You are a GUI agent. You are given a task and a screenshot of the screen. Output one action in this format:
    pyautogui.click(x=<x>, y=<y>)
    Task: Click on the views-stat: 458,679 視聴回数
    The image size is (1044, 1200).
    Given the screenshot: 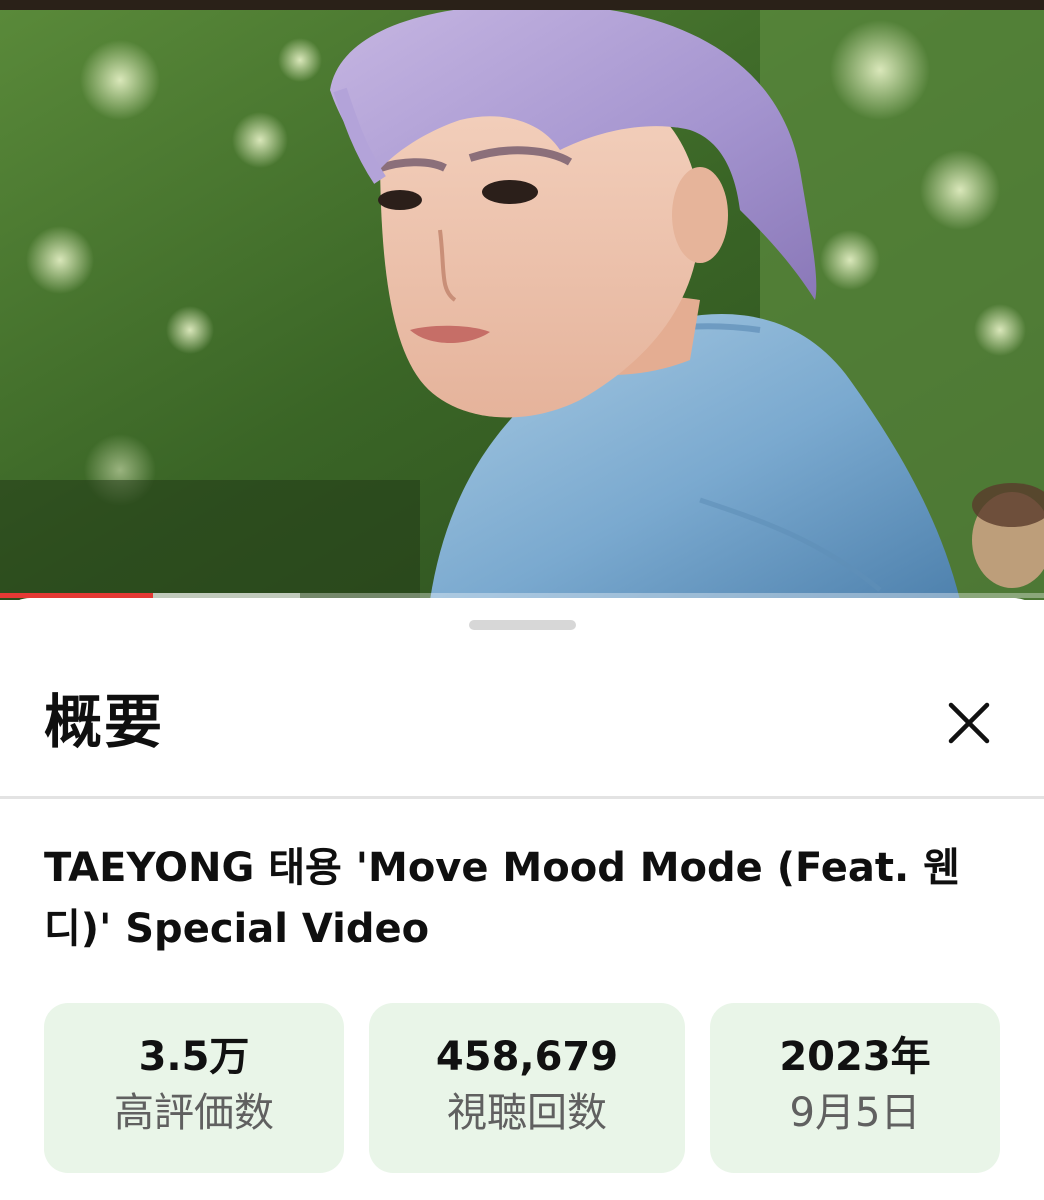 What is the action you would take?
    pyautogui.click(x=527, y=1088)
    